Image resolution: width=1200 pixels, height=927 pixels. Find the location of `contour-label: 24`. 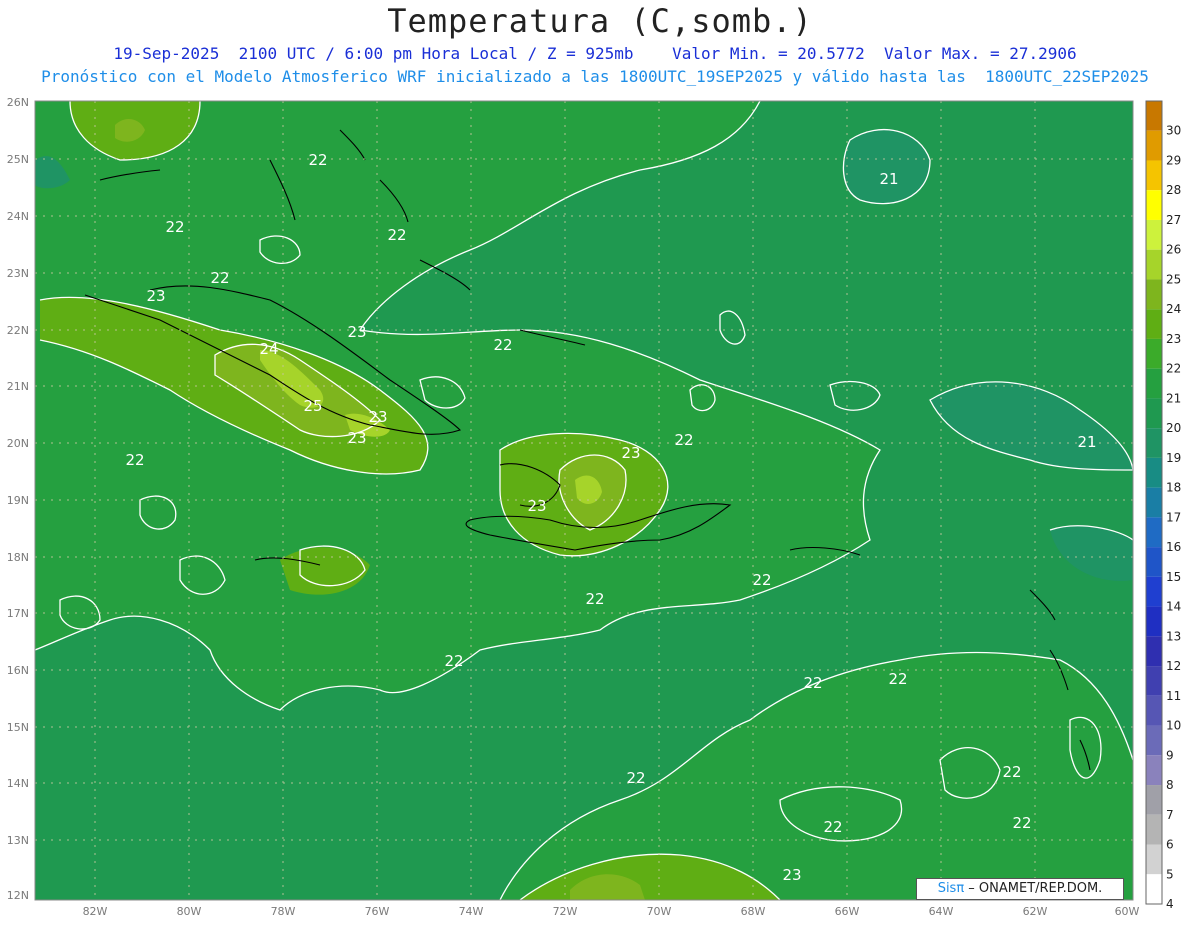

contour-label: 24 is located at coordinates (268, 349).